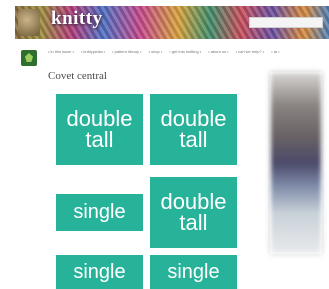  Describe the element at coordinates (29, 22) in the screenshot. I see `yarn-logo-icon` at that location.